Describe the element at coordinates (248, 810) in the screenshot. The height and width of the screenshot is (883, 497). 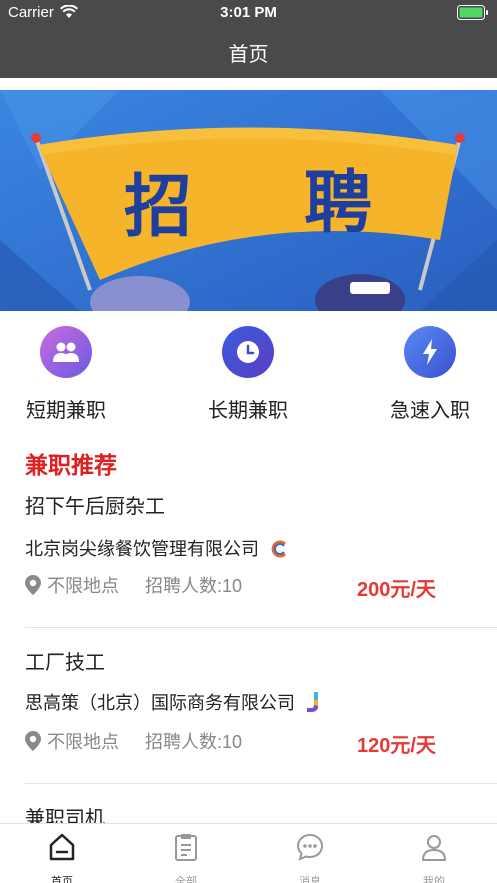
I see `job-card: 兼职司机` at that location.